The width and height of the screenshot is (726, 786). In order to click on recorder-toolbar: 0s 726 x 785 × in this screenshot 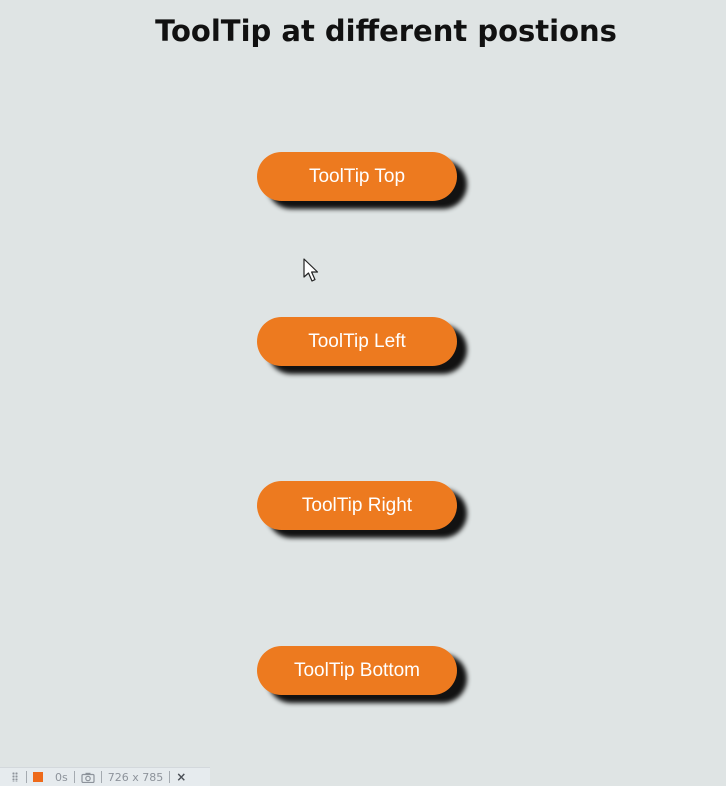, I will do `click(105, 776)`.